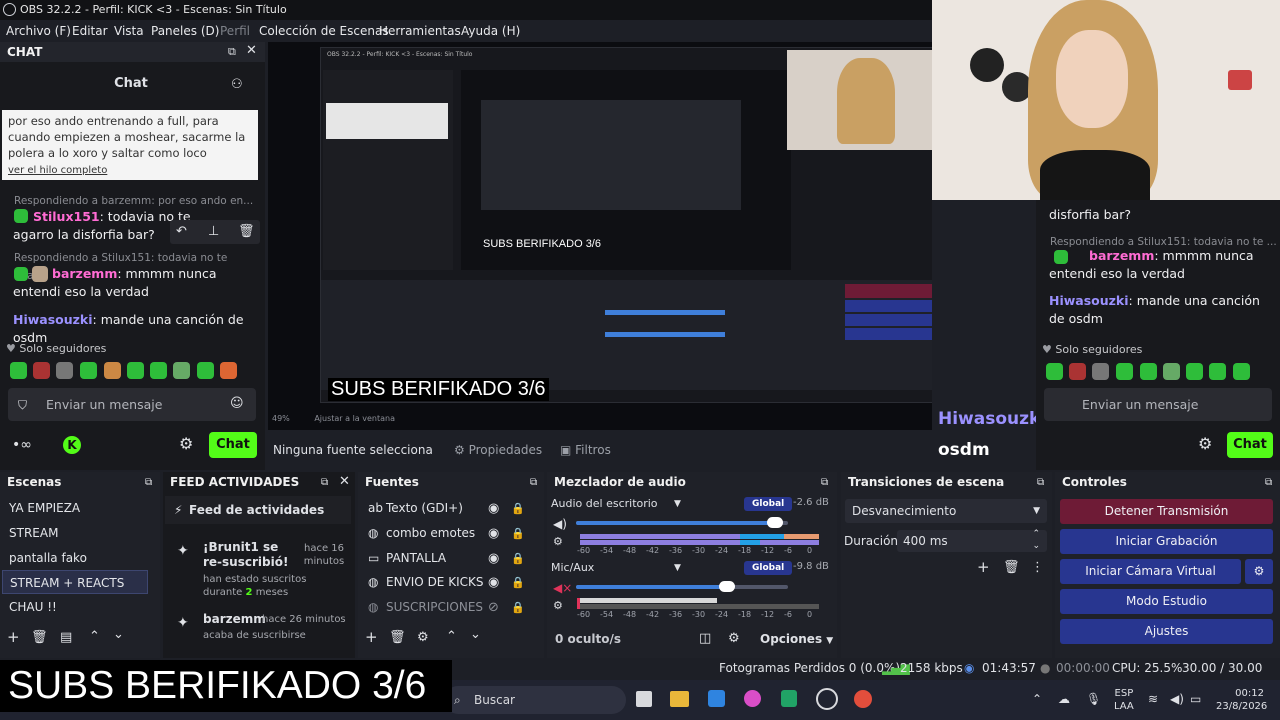 This screenshot has height=720, width=1280. I want to click on filters-button: ▣ Filtros, so click(585, 450).